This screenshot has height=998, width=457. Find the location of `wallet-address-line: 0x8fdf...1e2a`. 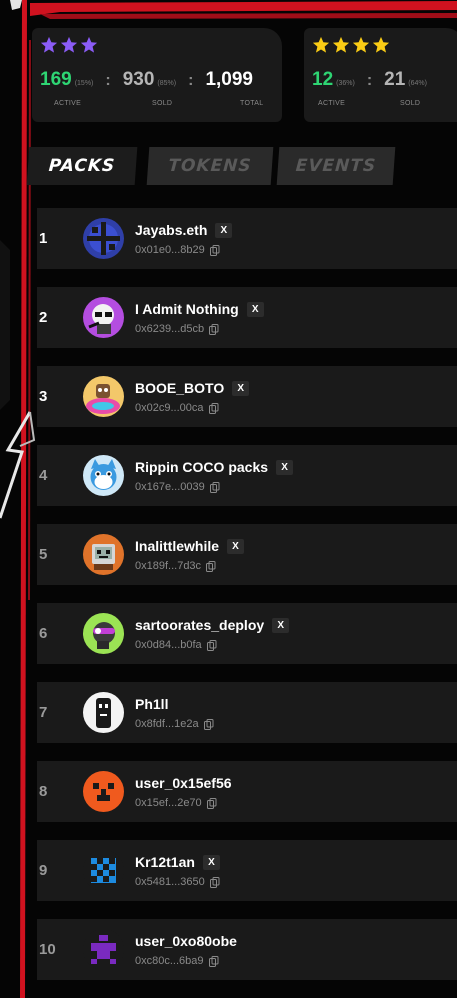

wallet-address-line: 0x8fdf...1e2a is located at coordinates (174, 724).